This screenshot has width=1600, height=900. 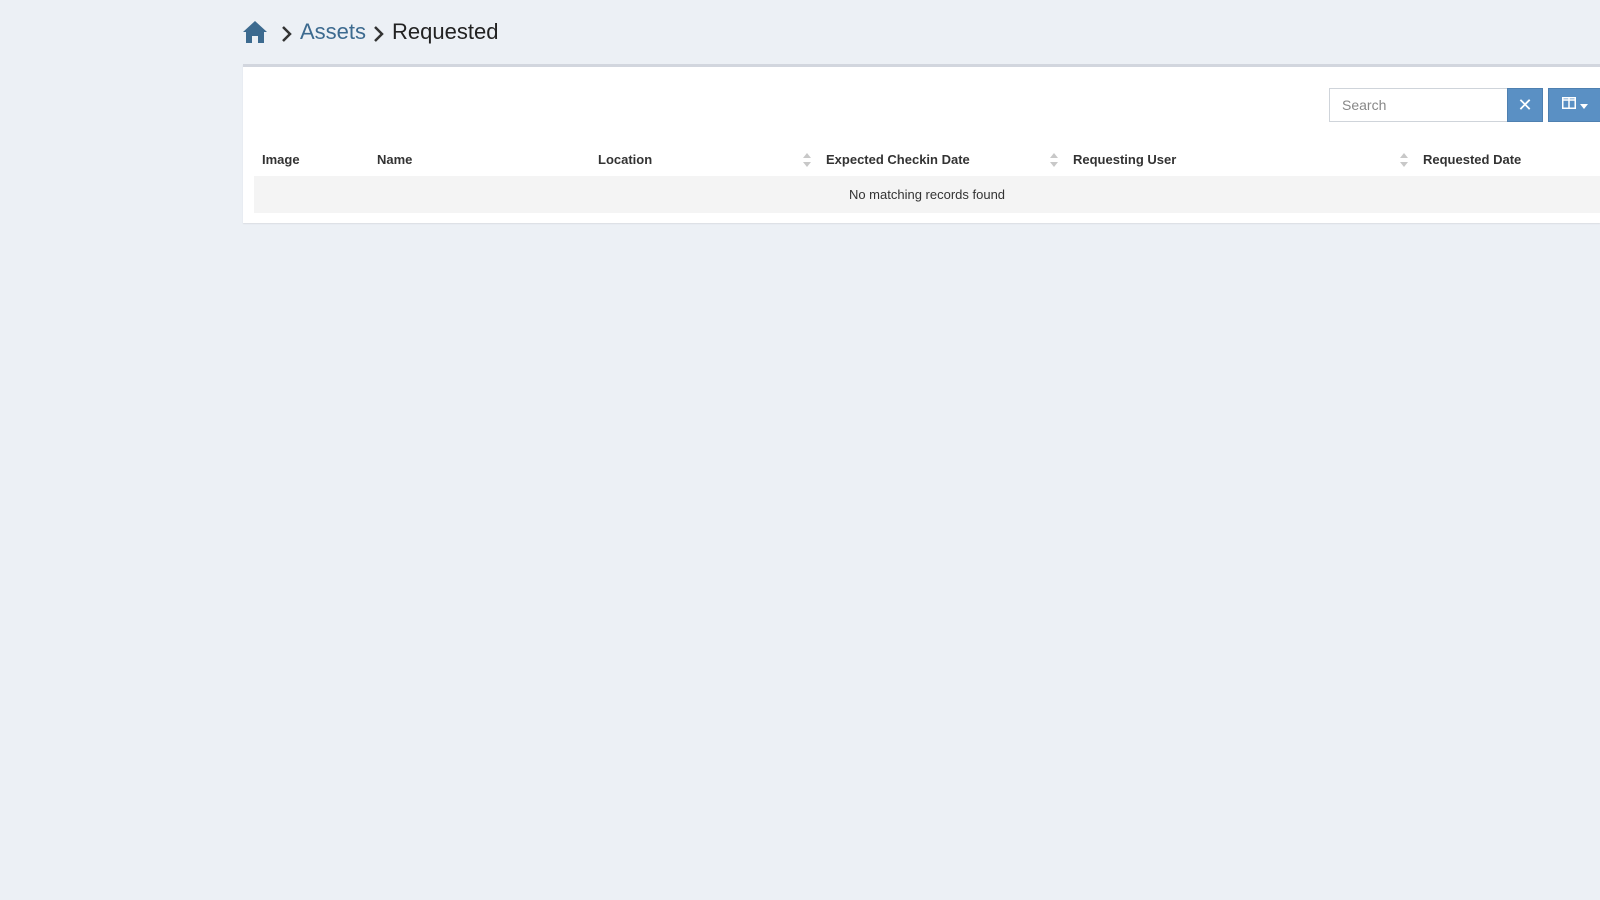 I want to click on empty-table-message: No matching records found, so click(x=927, y=194).